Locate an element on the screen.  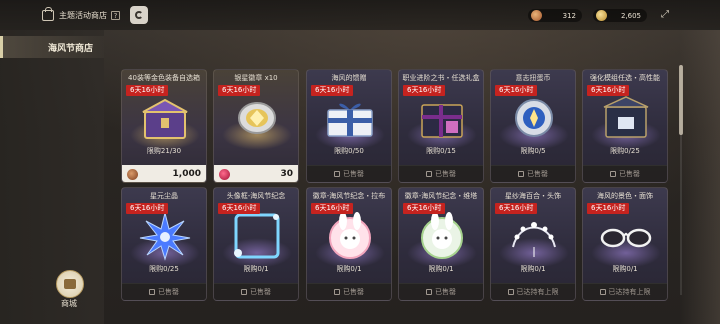
item-name: 星元尘晶 is located at coordinates (164, 196).